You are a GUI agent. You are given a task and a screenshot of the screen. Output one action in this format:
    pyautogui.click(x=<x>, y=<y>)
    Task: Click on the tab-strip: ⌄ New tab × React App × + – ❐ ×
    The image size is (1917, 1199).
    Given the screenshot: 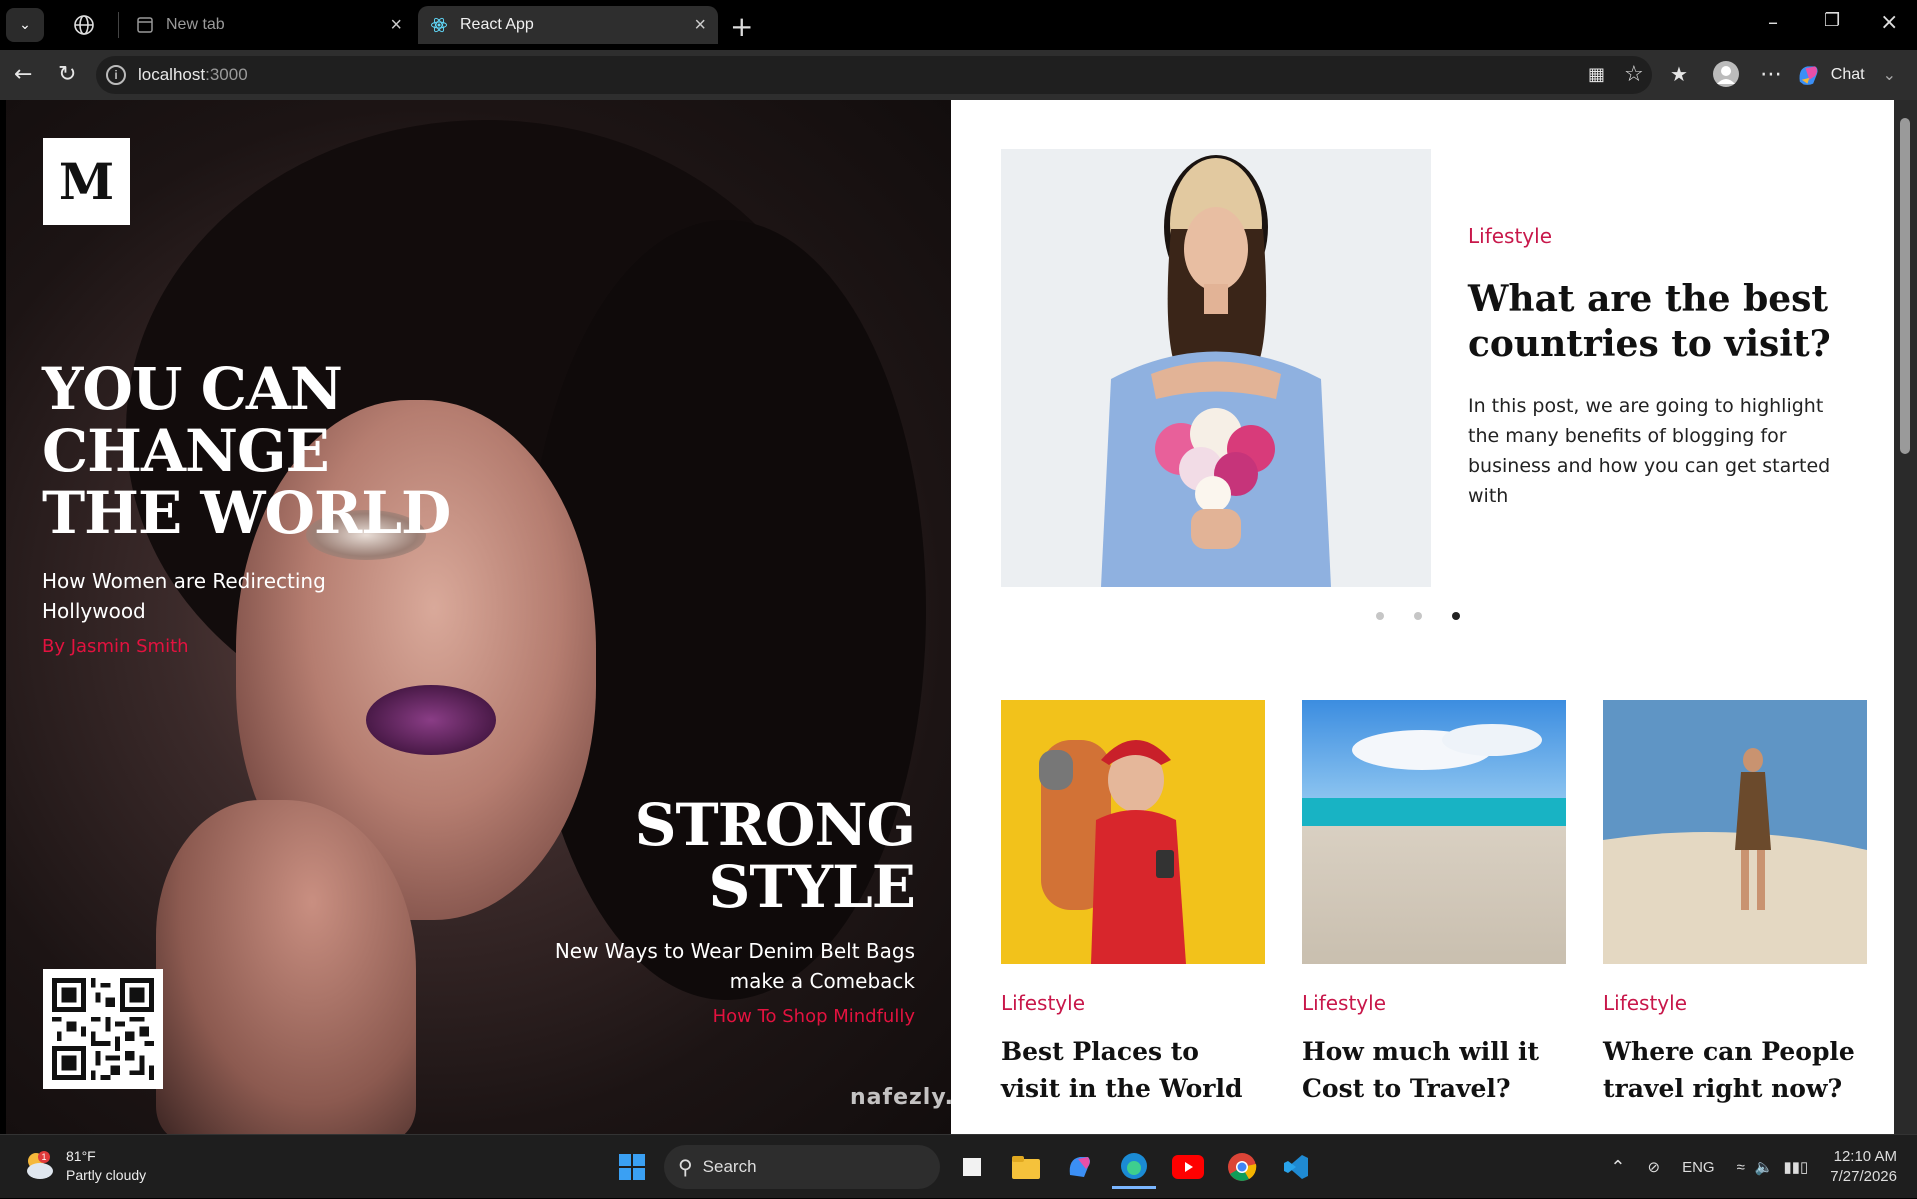 What is the action you would take?
    pyautogui.click(x=958, y=25)
    